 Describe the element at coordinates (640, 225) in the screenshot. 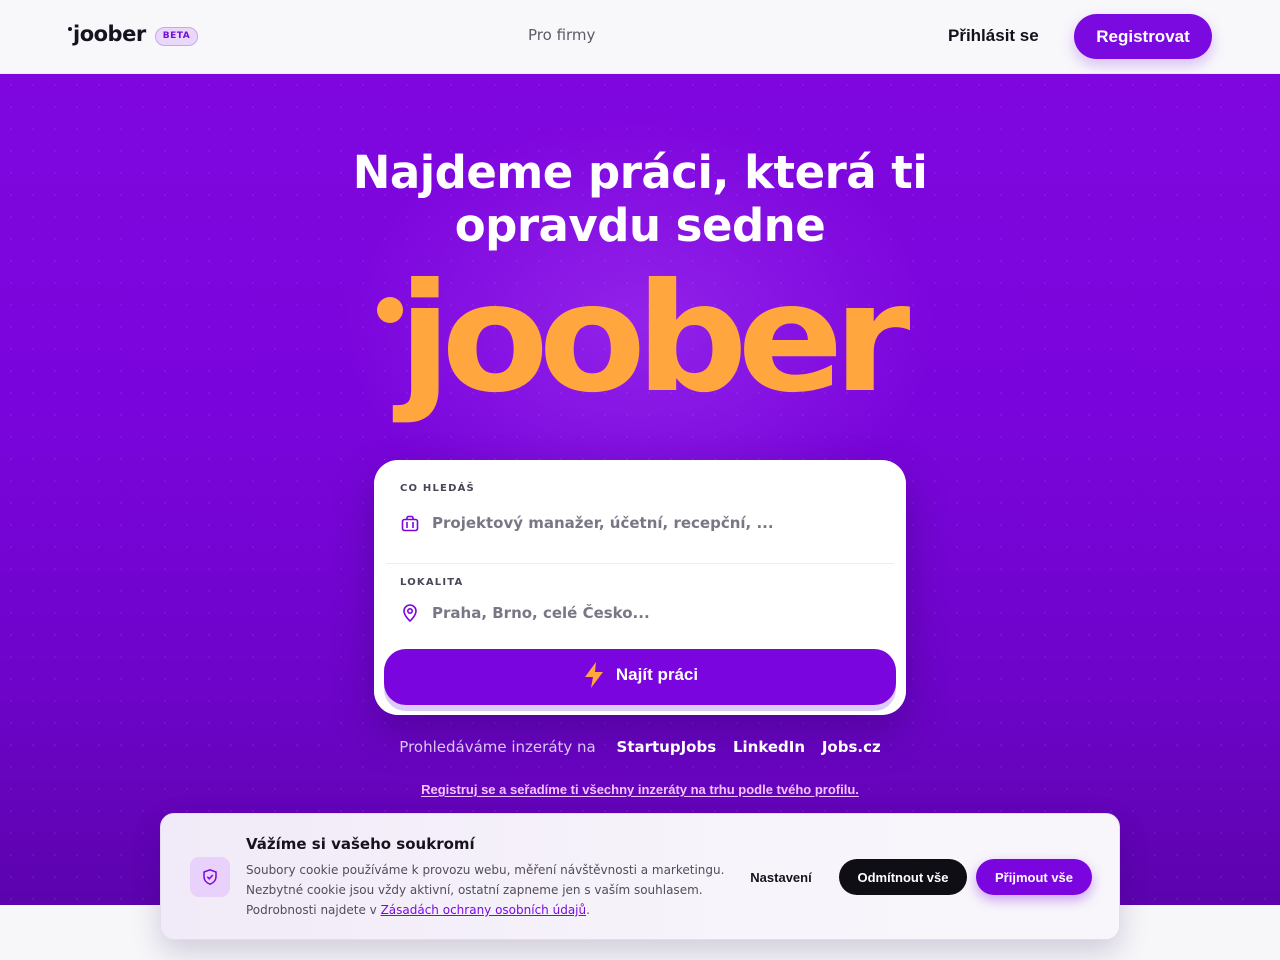

I see `headline-line-2: opravdu sedne` at that location.